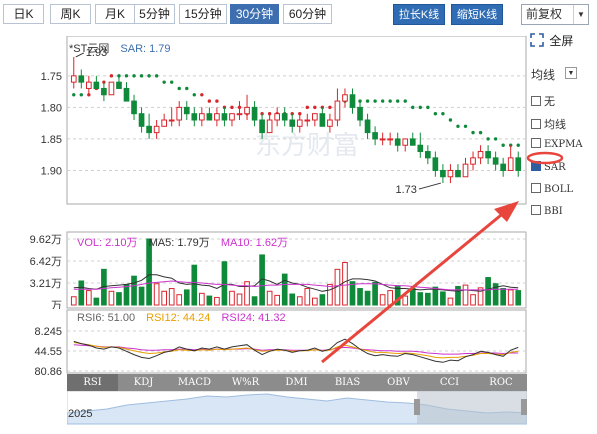  What do you see at coordinates (398, 382) in the screenshot?
I see `tab-obv: OBV` at bounding box center [398, 382].